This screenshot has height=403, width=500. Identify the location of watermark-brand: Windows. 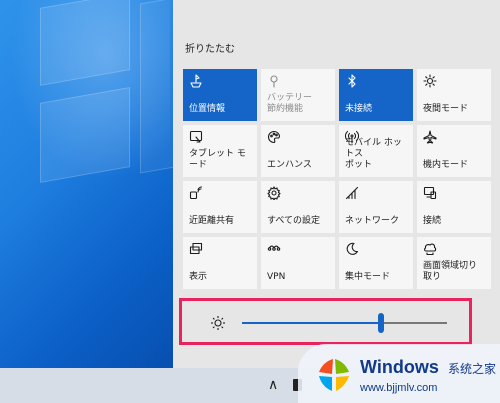
(399, 367).